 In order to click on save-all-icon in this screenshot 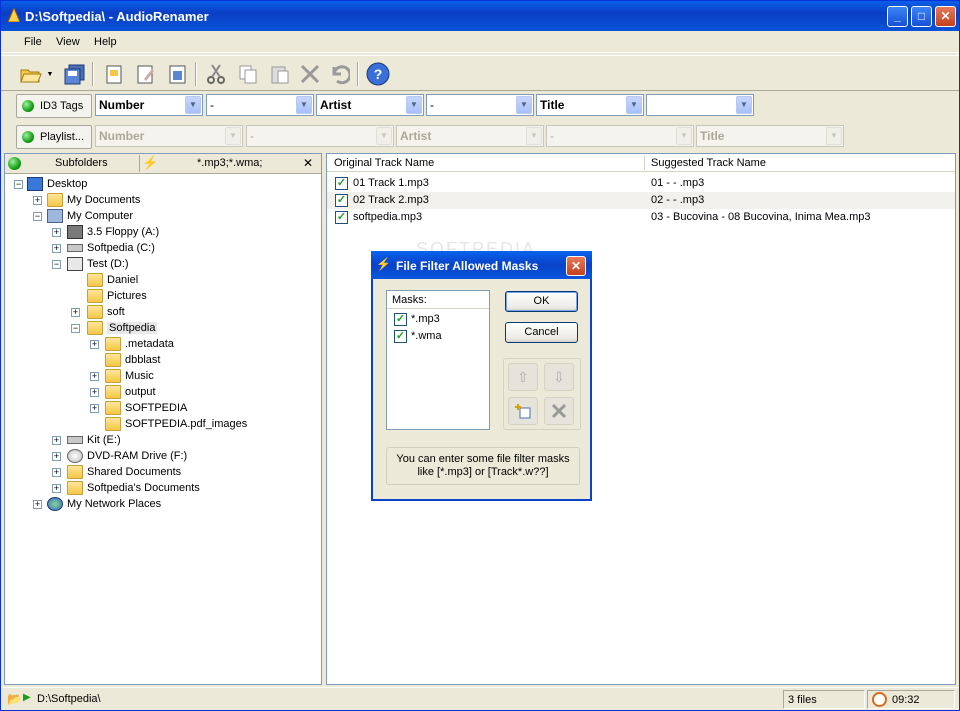, I will do `click(75, 74)`.